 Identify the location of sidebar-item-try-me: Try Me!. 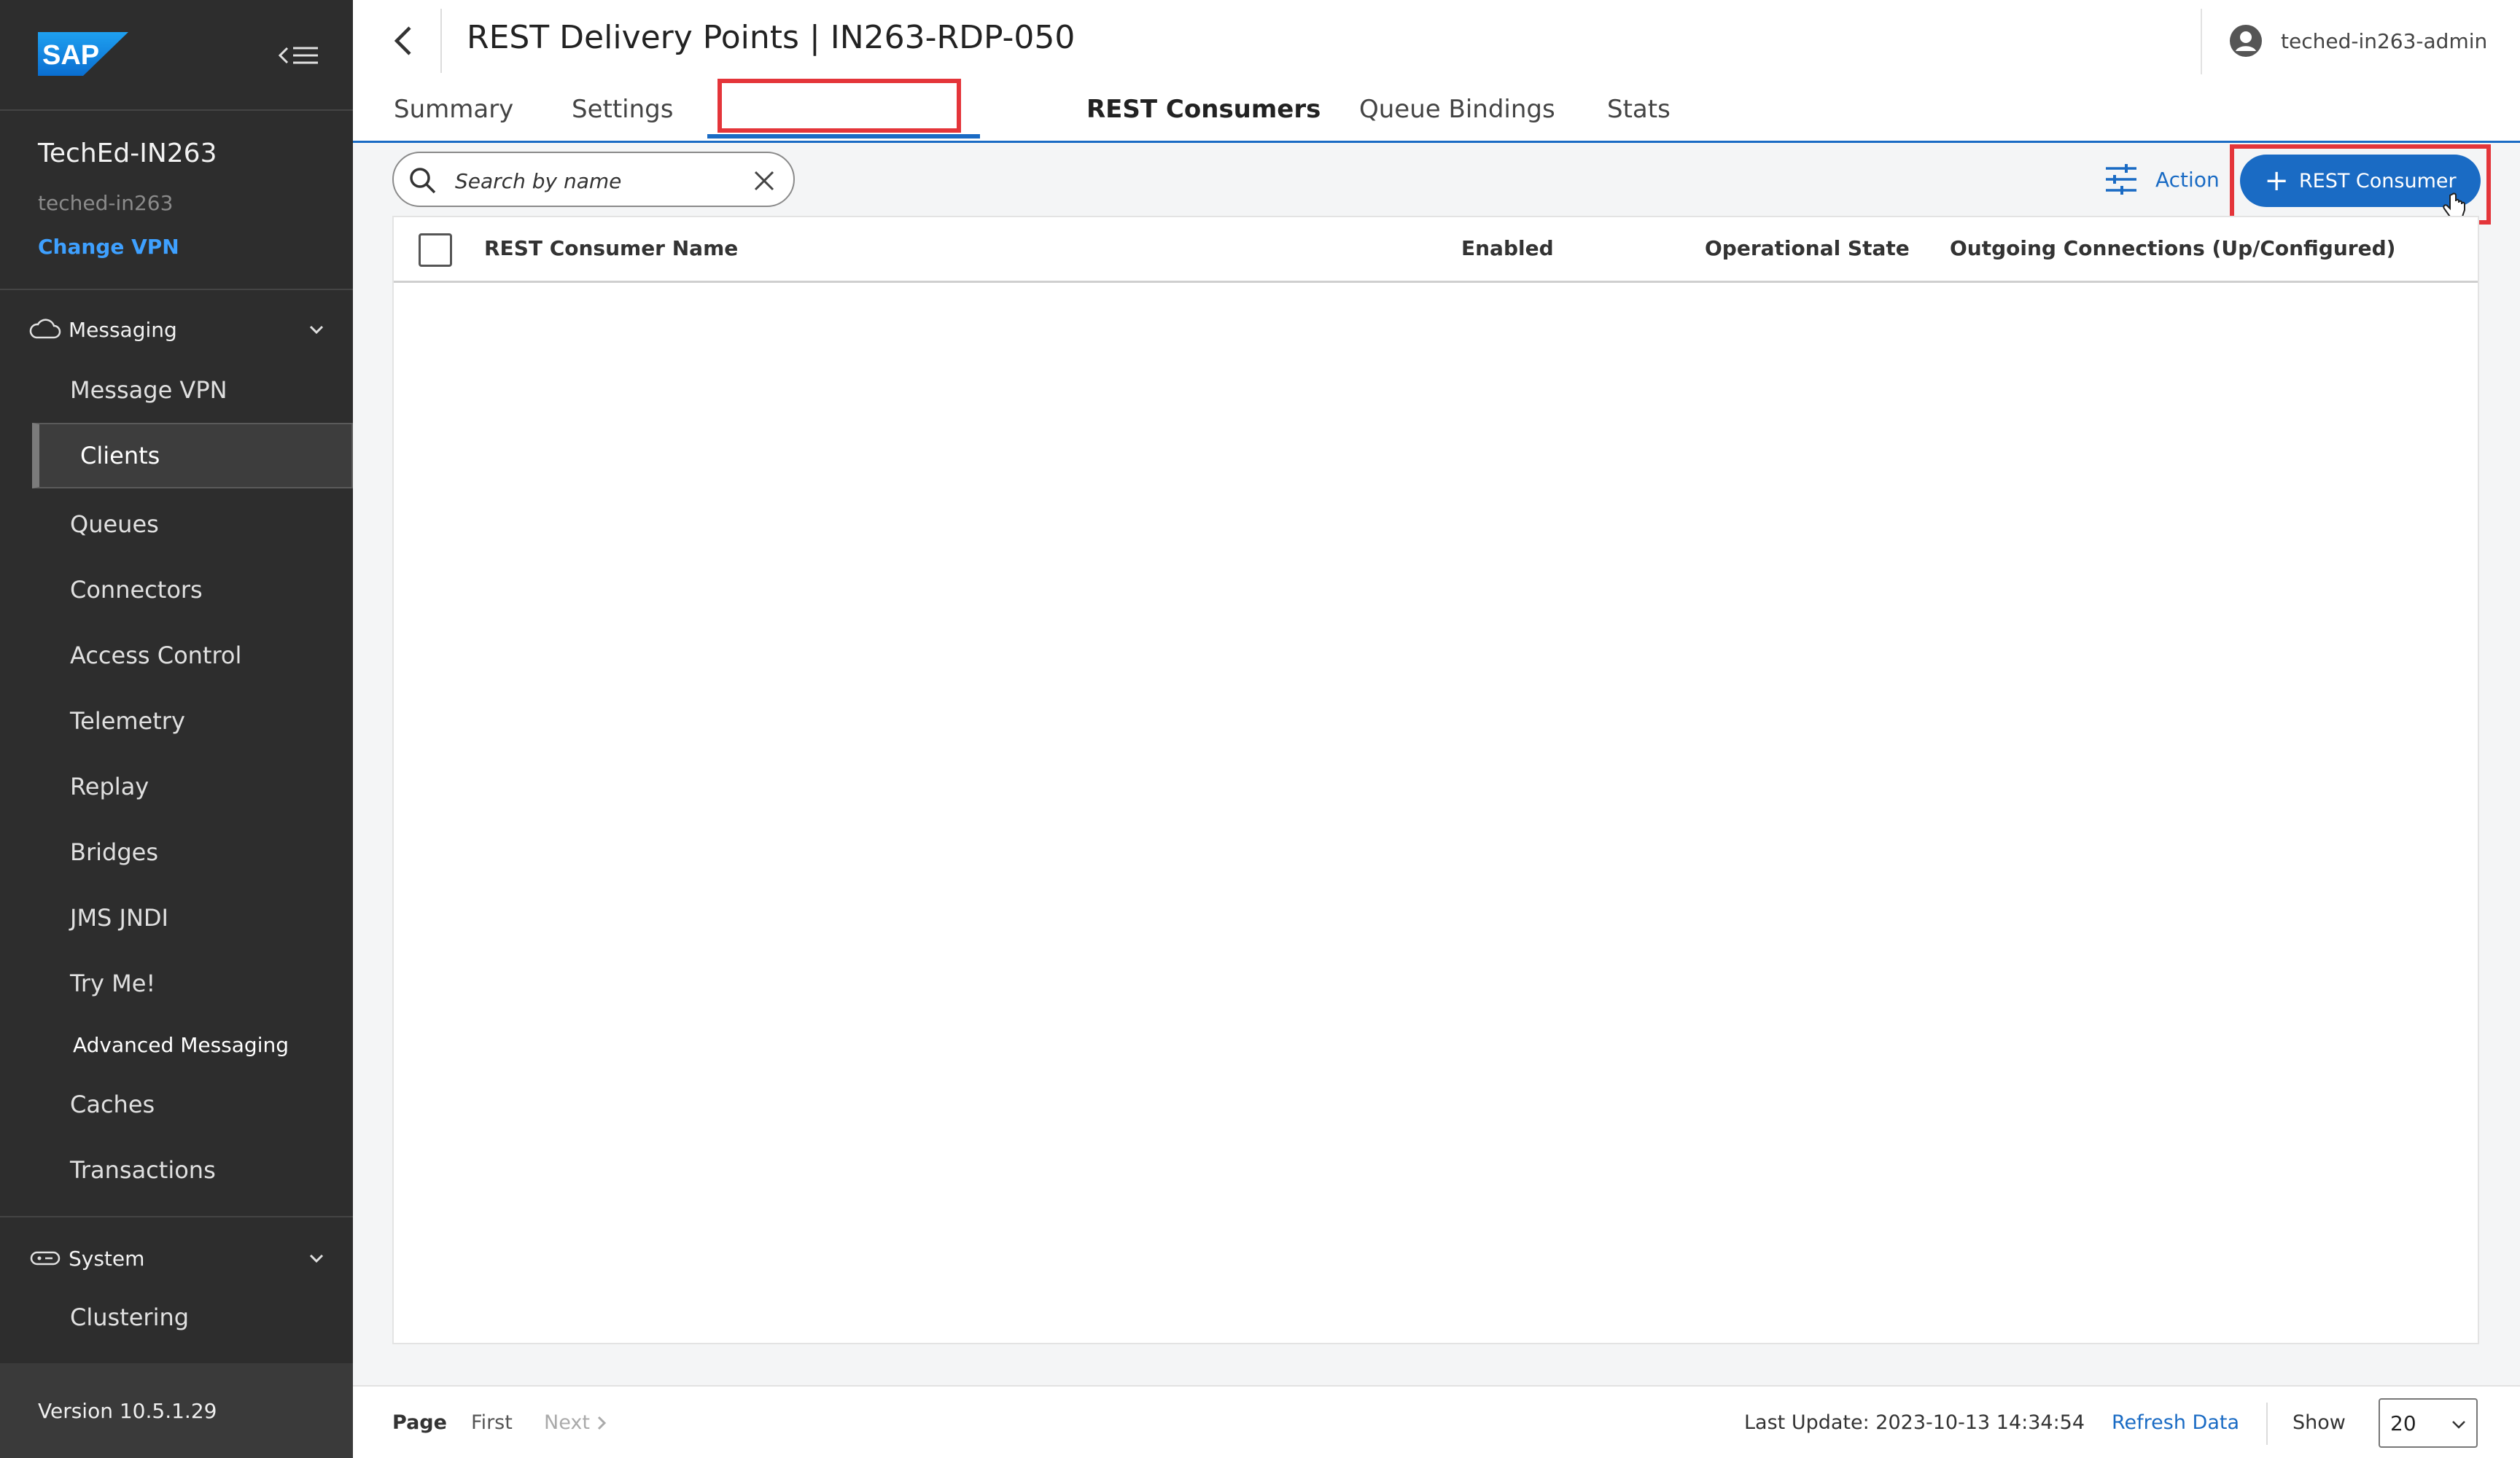
(176, 983).